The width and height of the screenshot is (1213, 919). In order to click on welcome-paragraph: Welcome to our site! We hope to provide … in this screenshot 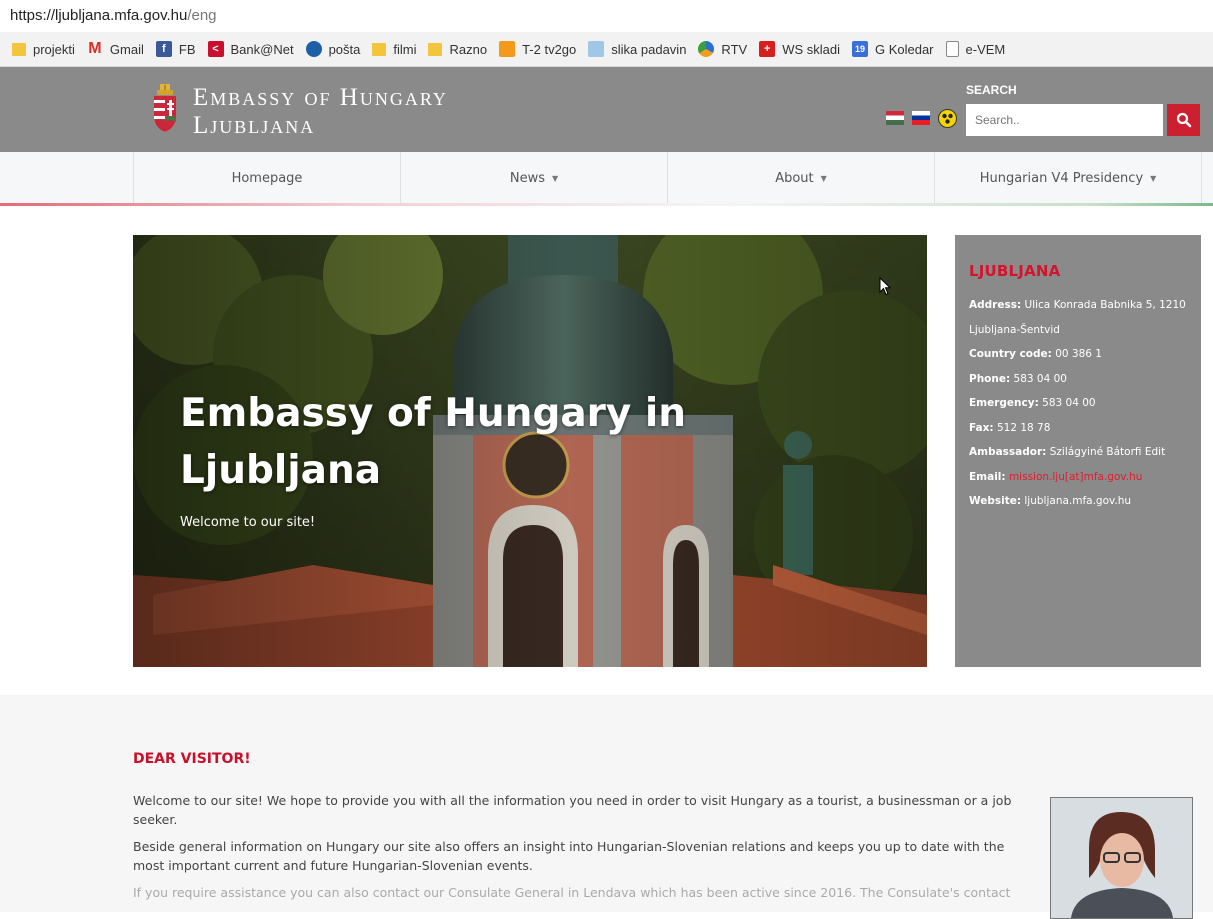, I will do `click(572, 810)`.